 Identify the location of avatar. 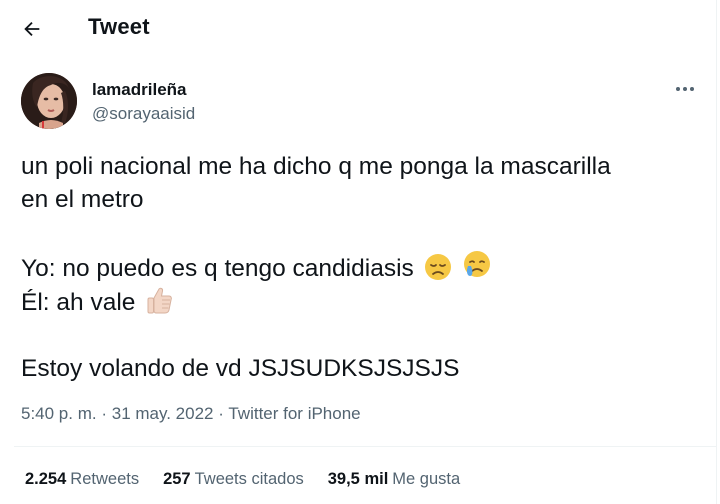
(49, 101).